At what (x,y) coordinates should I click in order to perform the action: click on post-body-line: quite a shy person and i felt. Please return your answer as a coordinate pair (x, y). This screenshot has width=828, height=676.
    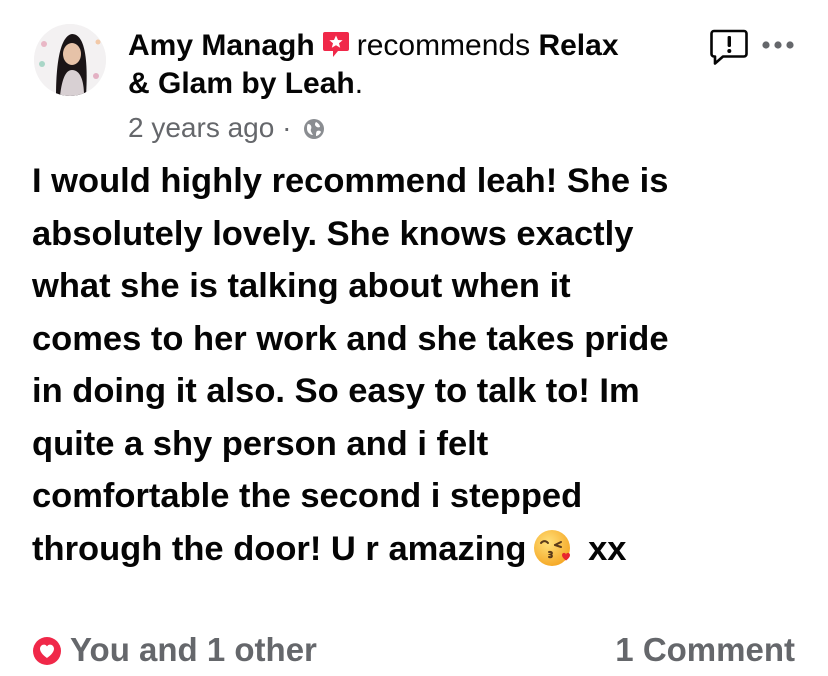
    Looking at the image, I should click on (260, 443).